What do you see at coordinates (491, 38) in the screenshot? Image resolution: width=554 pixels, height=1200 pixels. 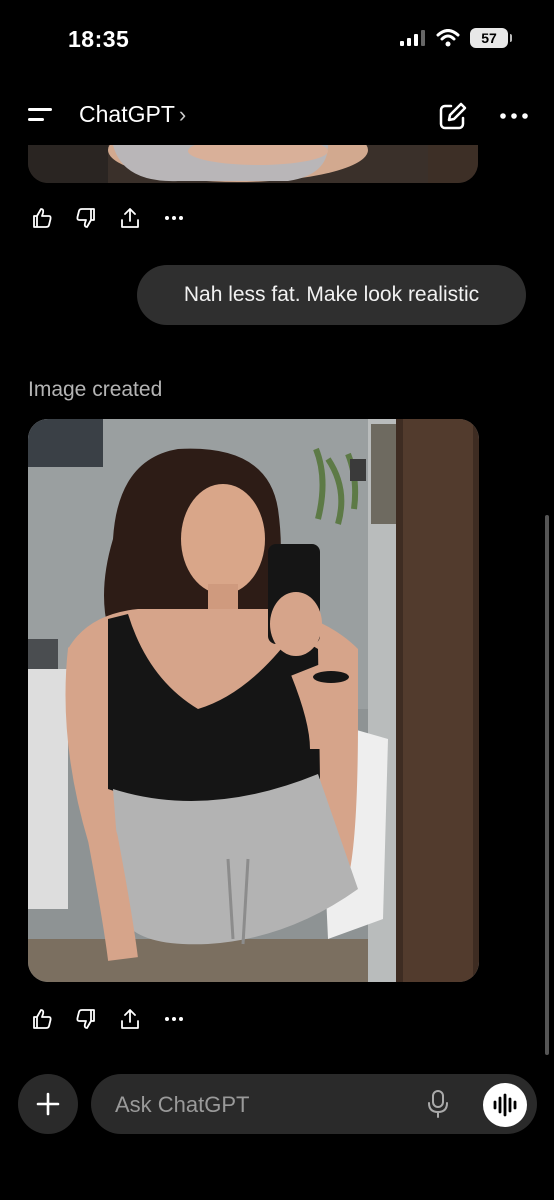 I see `battery-indicator: 57` at bounding box center [491, 38].